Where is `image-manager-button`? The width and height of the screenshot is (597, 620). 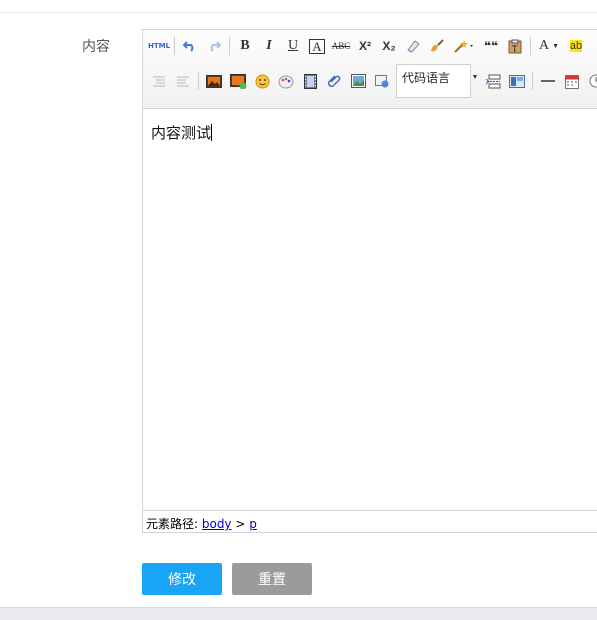 image-manager-button is located at coordinates (358, 81).